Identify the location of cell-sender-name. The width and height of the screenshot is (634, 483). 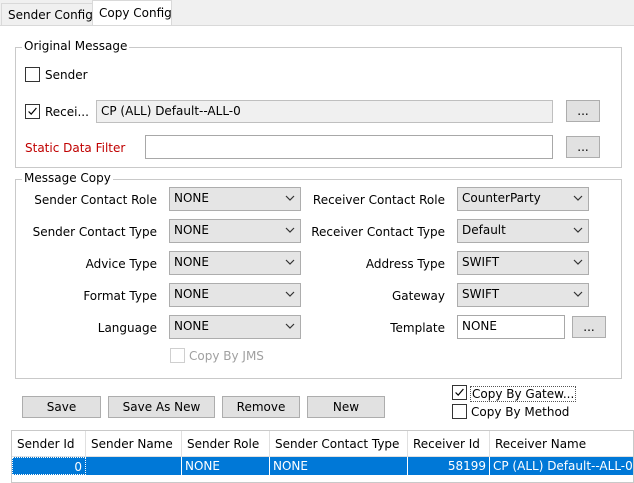
(134, 466).